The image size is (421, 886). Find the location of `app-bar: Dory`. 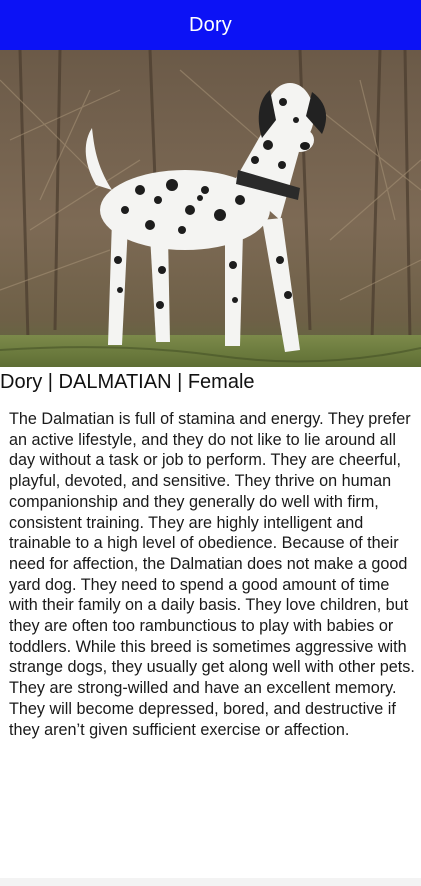

app-bar: Dory is located at coordinates (210, 25).